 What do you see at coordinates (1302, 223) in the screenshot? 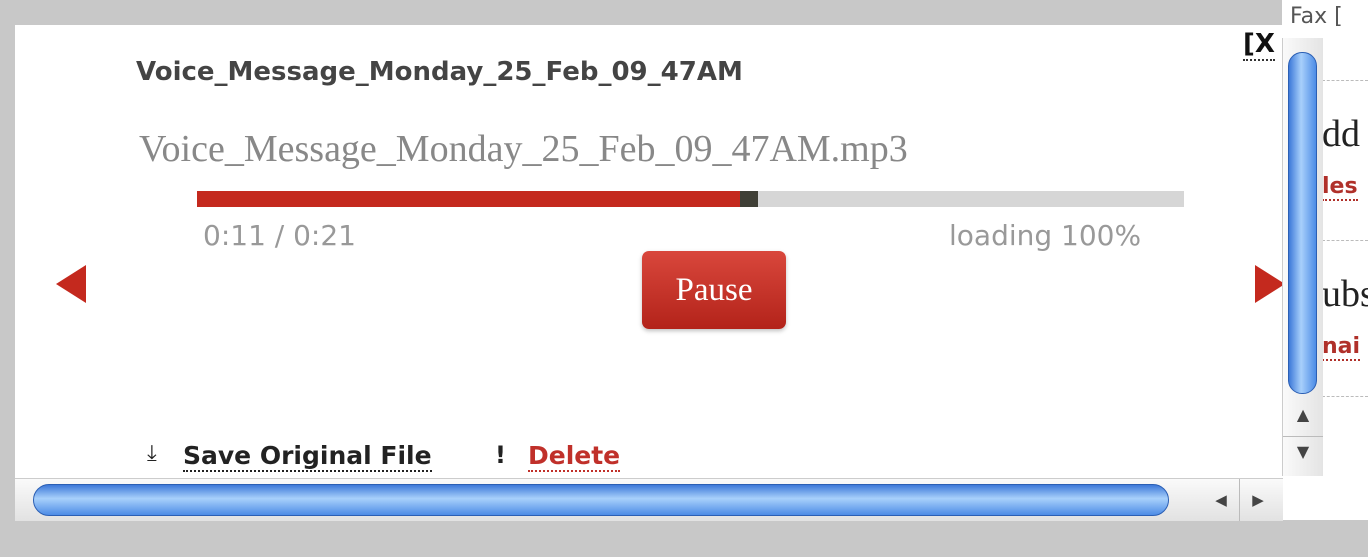
I see `vertical-scroll-thumb` at bounding box center [1302, 223].